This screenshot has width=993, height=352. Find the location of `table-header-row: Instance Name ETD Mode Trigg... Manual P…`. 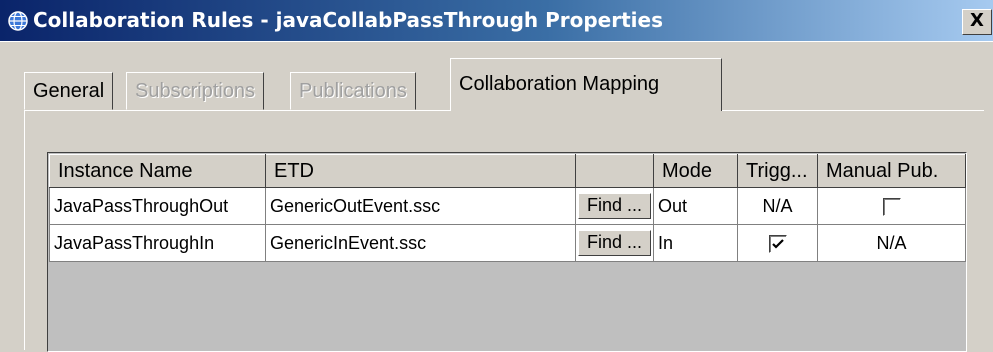

table-header-row: Instance Name ETD Mode Trigg... Manual P… is located at coordinates (507, 171).